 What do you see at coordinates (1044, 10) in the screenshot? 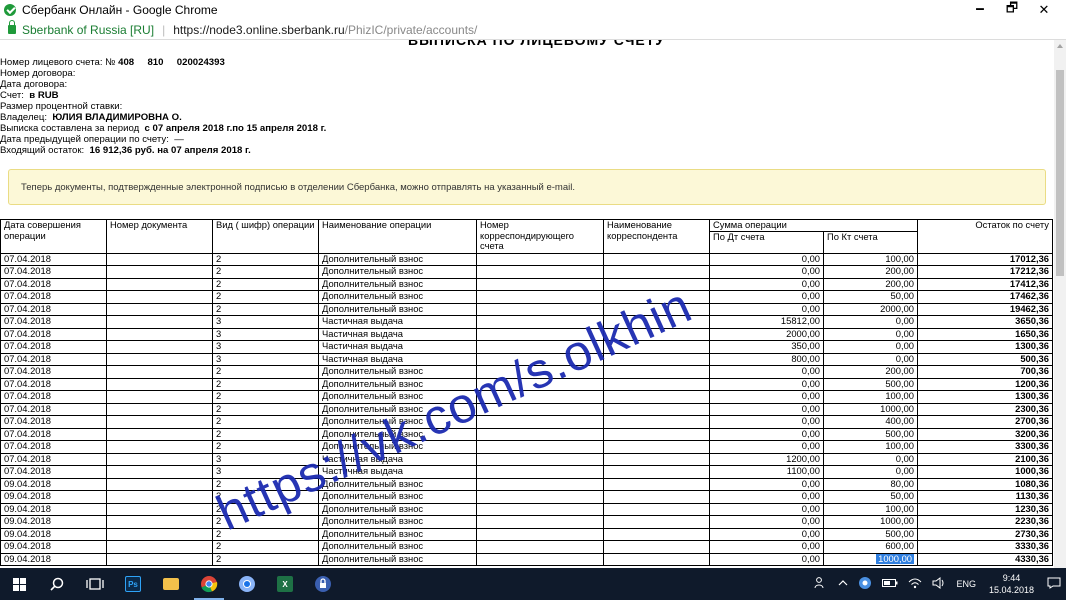
I see `close-button: ✕` at bounding box center [1044, 10].